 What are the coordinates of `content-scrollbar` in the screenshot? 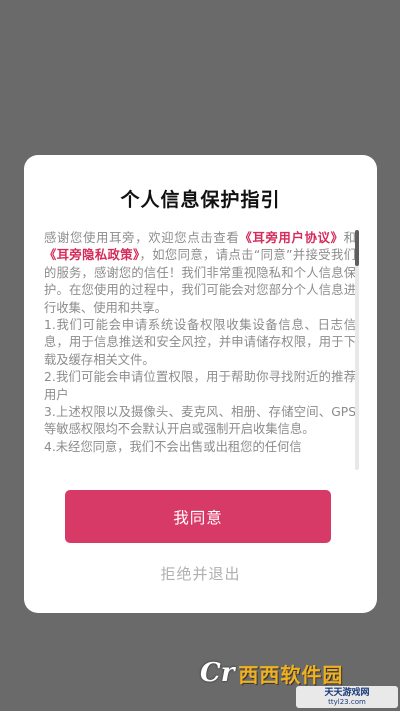 It's located at (357, 350).